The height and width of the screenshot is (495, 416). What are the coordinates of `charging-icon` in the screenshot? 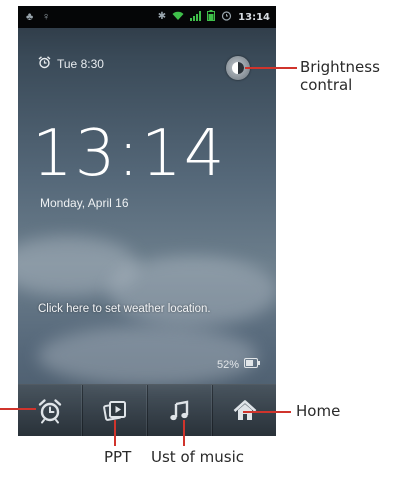 It's located at (252, 364).